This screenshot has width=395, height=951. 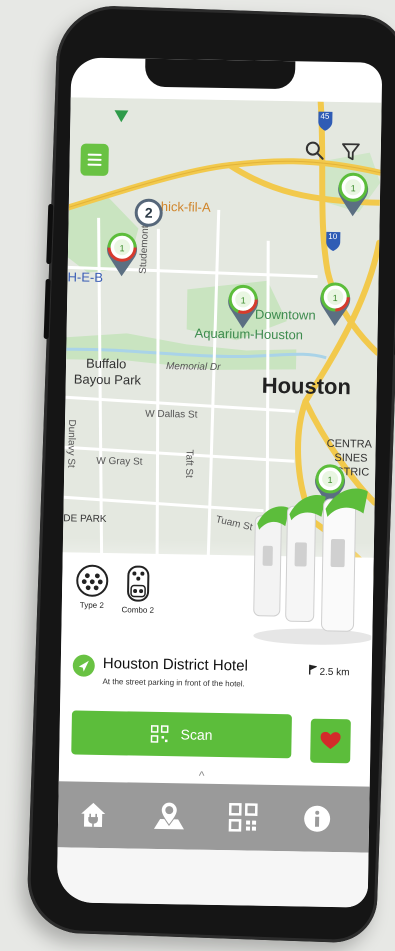 I want to click on hamburger-menu-button, so click(x=94, y=160).